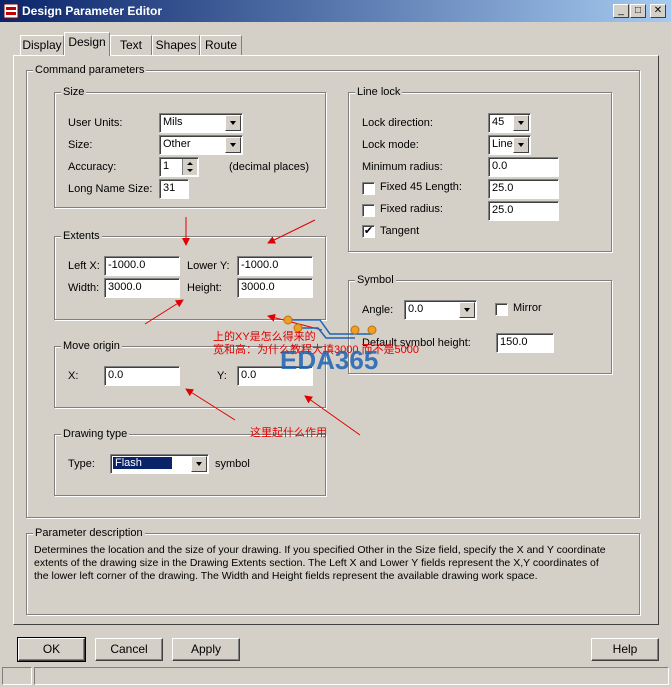 The width and height of the screenshot is (671, 687). Describe the element at coordinates (164, 312) in the screenshot. I see `arrow-to-height` at that location.